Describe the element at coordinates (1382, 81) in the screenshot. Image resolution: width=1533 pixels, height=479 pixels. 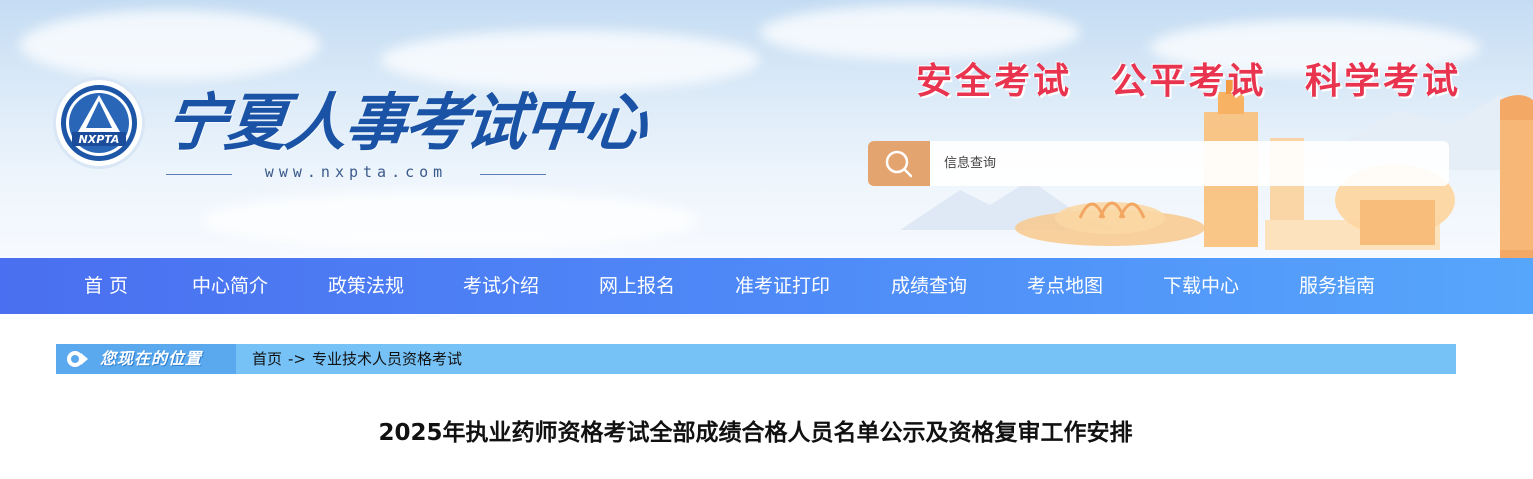
I see `slogan-science: 科学考试` at that location.